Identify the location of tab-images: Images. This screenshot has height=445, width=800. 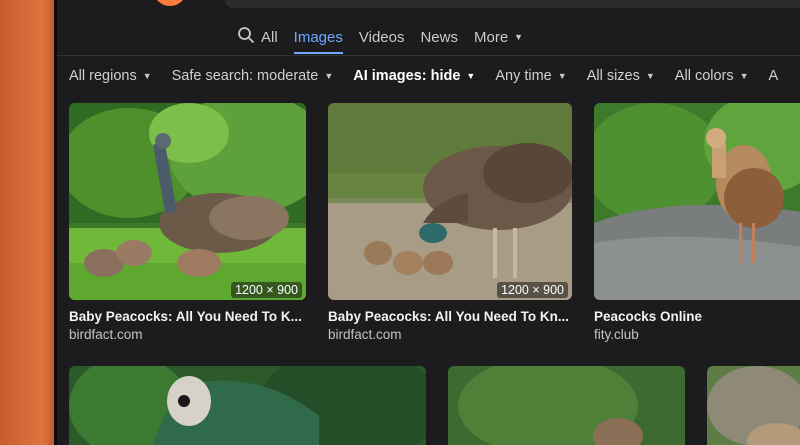
(318, 38).